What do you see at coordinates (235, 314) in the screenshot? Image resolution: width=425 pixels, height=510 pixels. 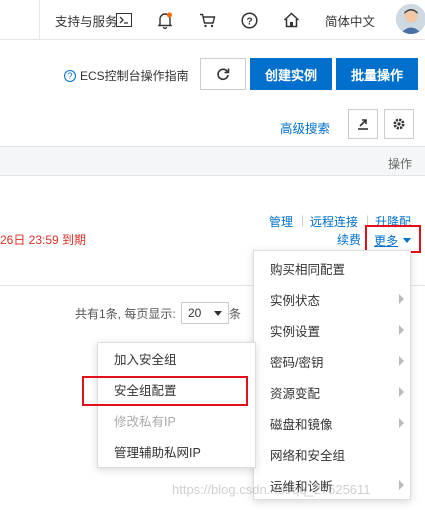 I see `pagination-suffix: 条` at bounding box center [235, 314].